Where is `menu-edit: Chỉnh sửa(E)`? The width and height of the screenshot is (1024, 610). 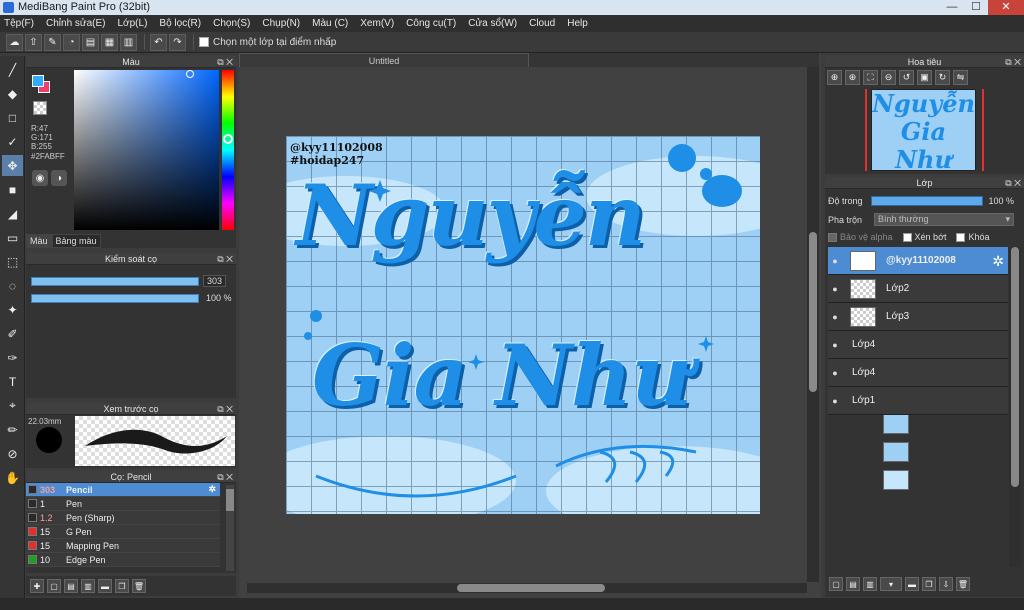 menu-edit: Chỉnh sửa(E) is located at coordinates (76, 23).